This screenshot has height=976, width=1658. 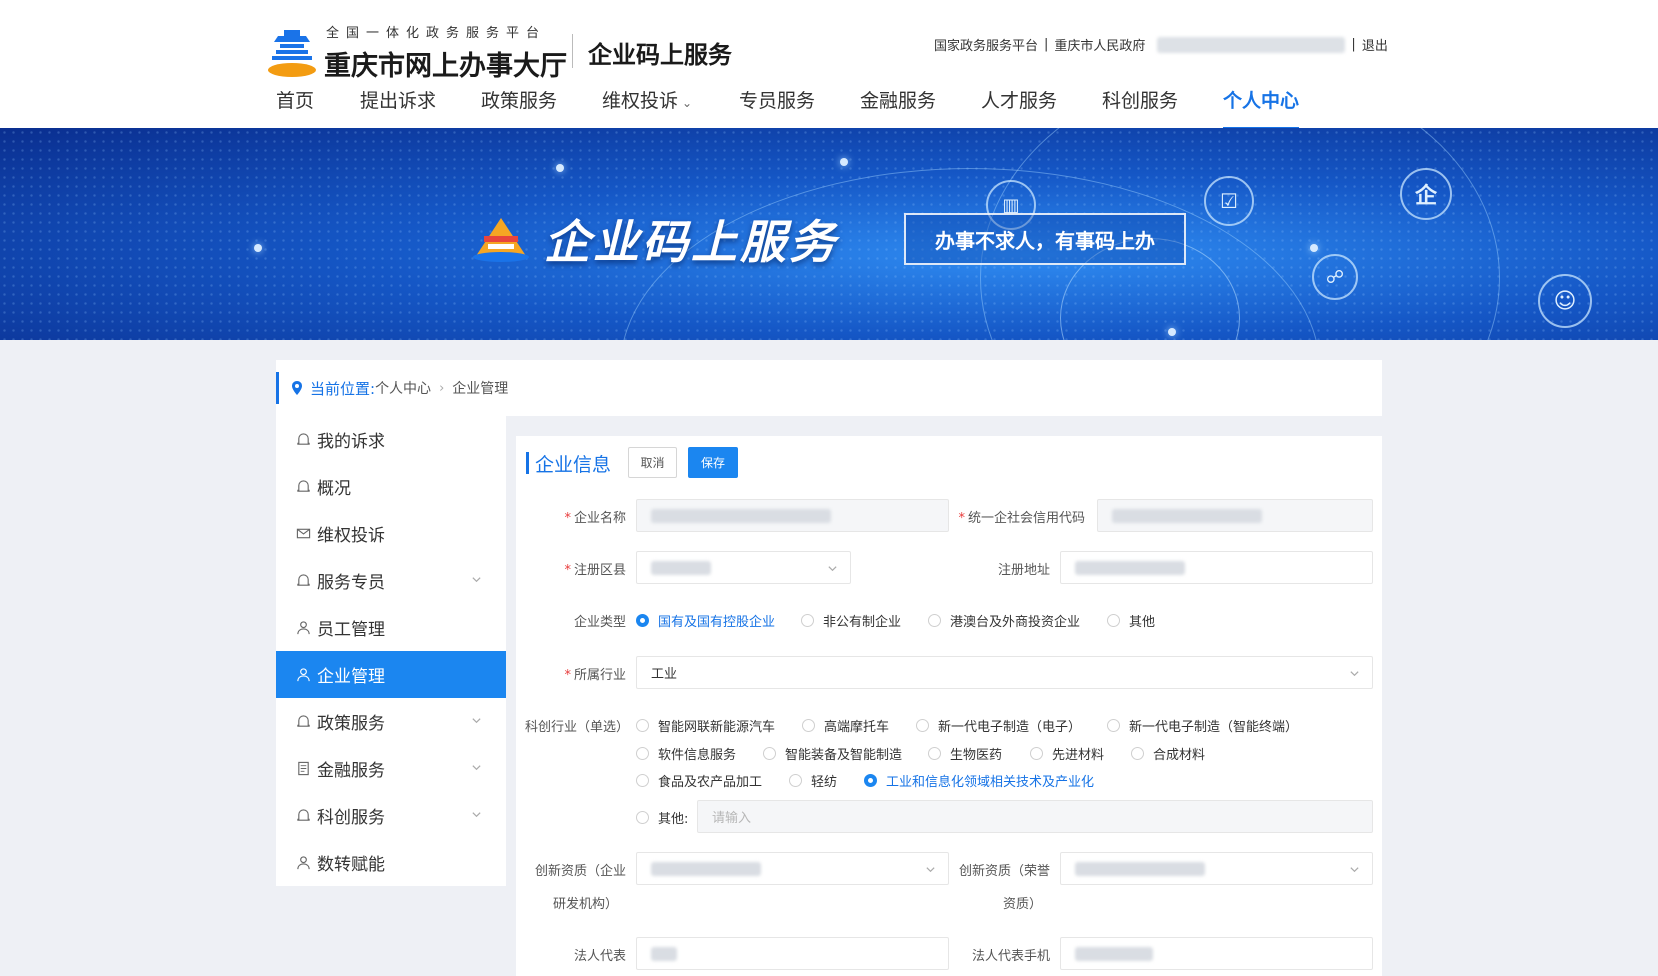 What do you see at coordinates (351, 677) in the screenshot?
I see `sidebar-item-label: 企业管理` at bounding box center [351, 677].